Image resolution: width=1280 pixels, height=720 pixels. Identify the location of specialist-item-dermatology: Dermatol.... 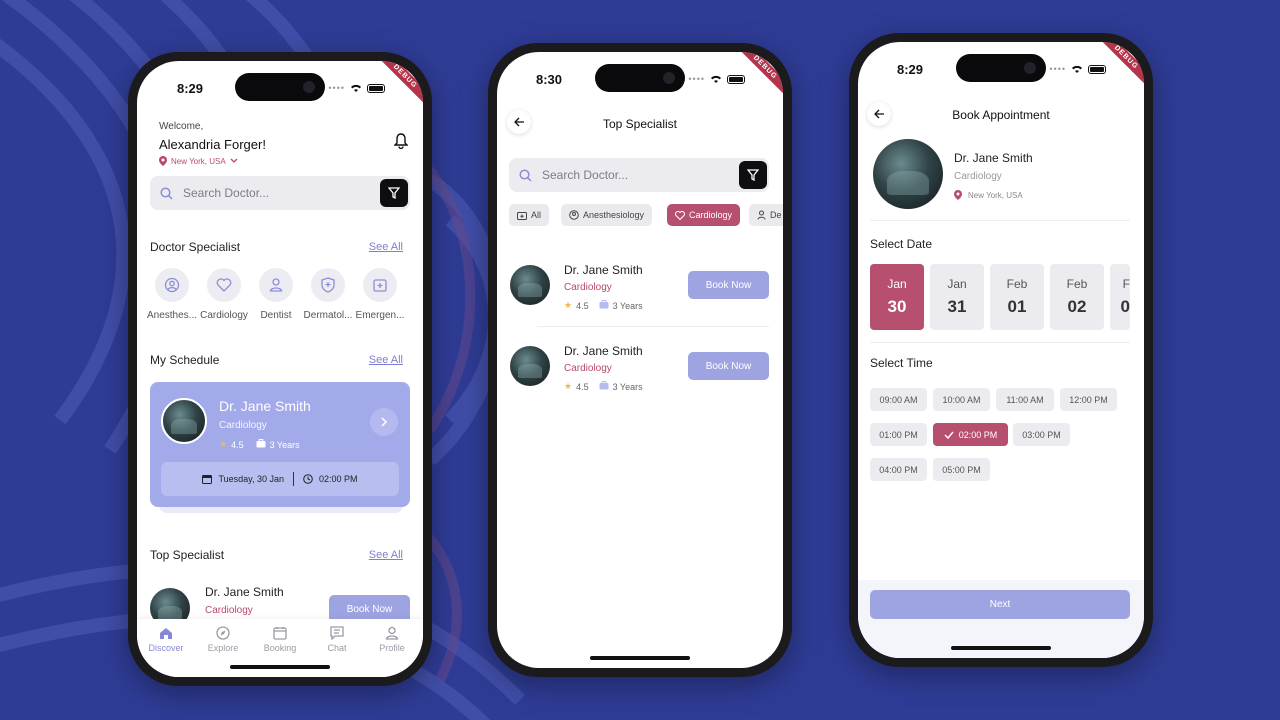
(328, 294).